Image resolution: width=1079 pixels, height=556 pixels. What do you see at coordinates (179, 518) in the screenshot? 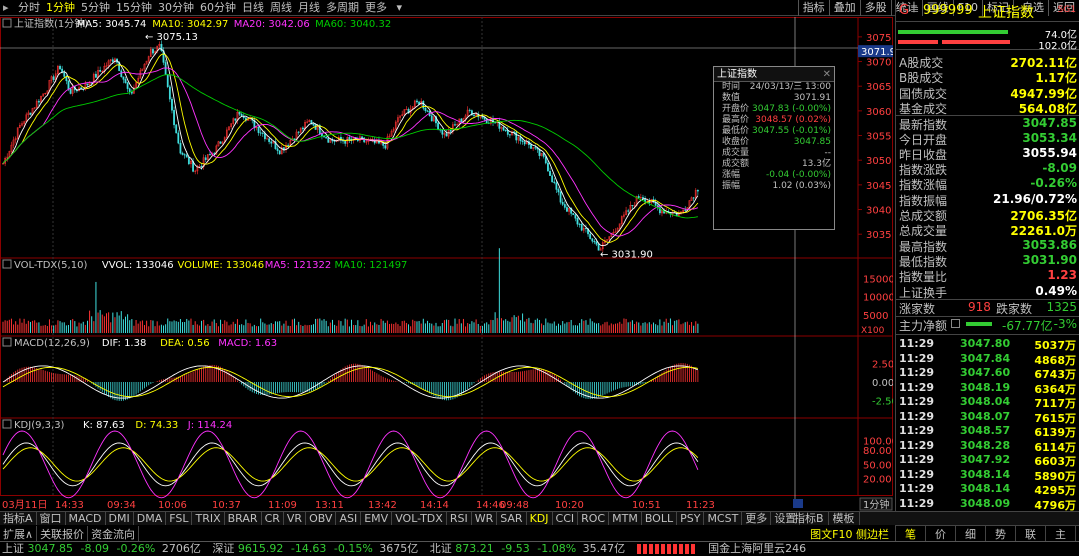
I see `indicator-tab: FSL` at bounding box center [179, 518].